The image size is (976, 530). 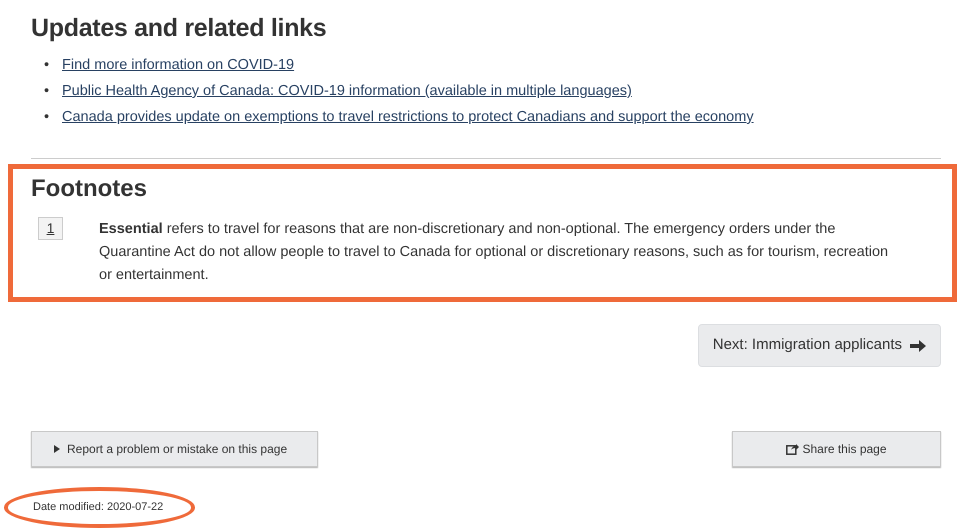 What do you see at coordinates (178, 65) in the screenshot?
I see `link: Find more information on COVID-19` at bounding box center [178, 65].